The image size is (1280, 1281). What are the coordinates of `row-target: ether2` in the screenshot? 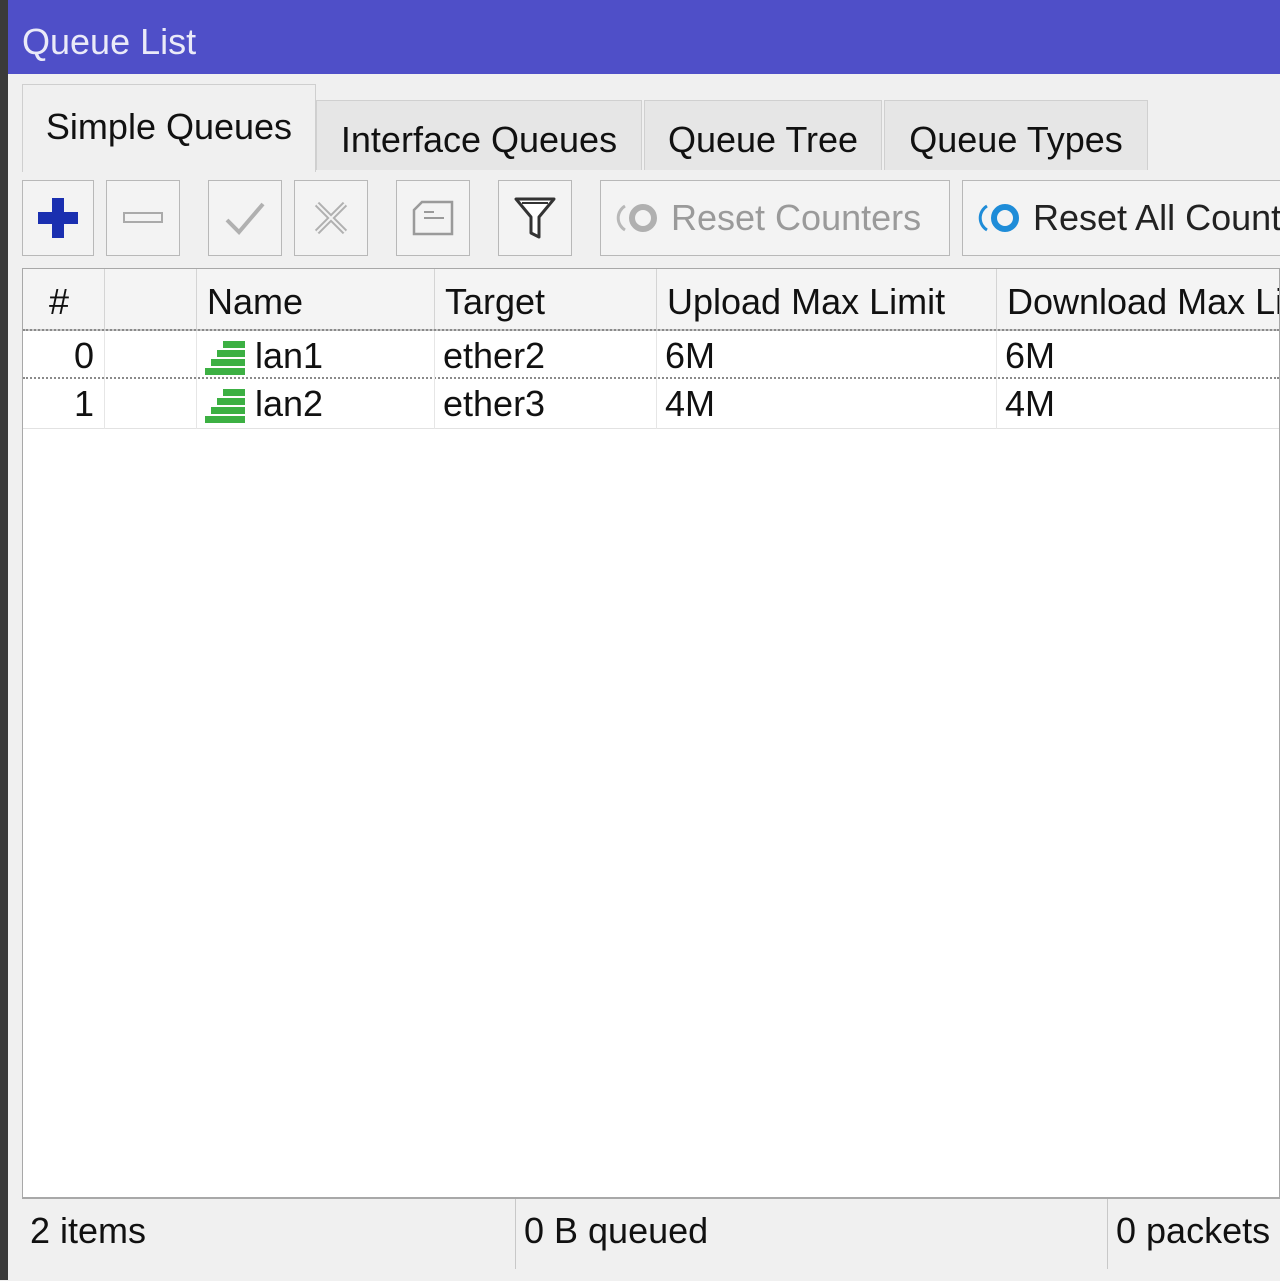 It's located at (546, 356).